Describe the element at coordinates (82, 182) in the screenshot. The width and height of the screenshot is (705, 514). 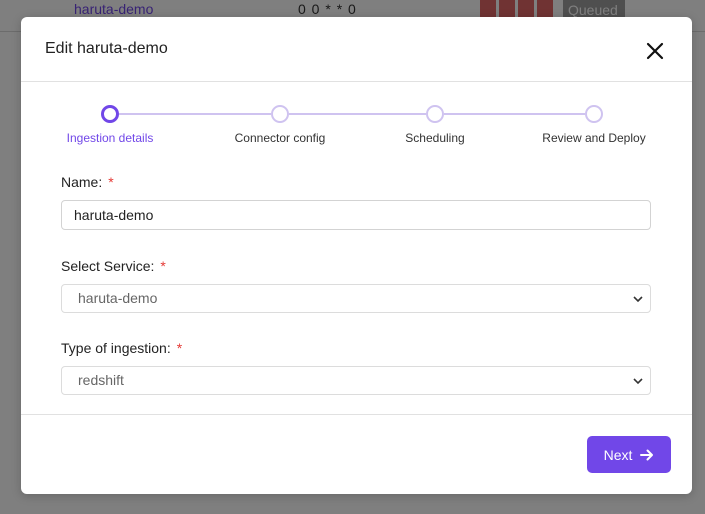
I see `name-label-text: Name:` at that location.